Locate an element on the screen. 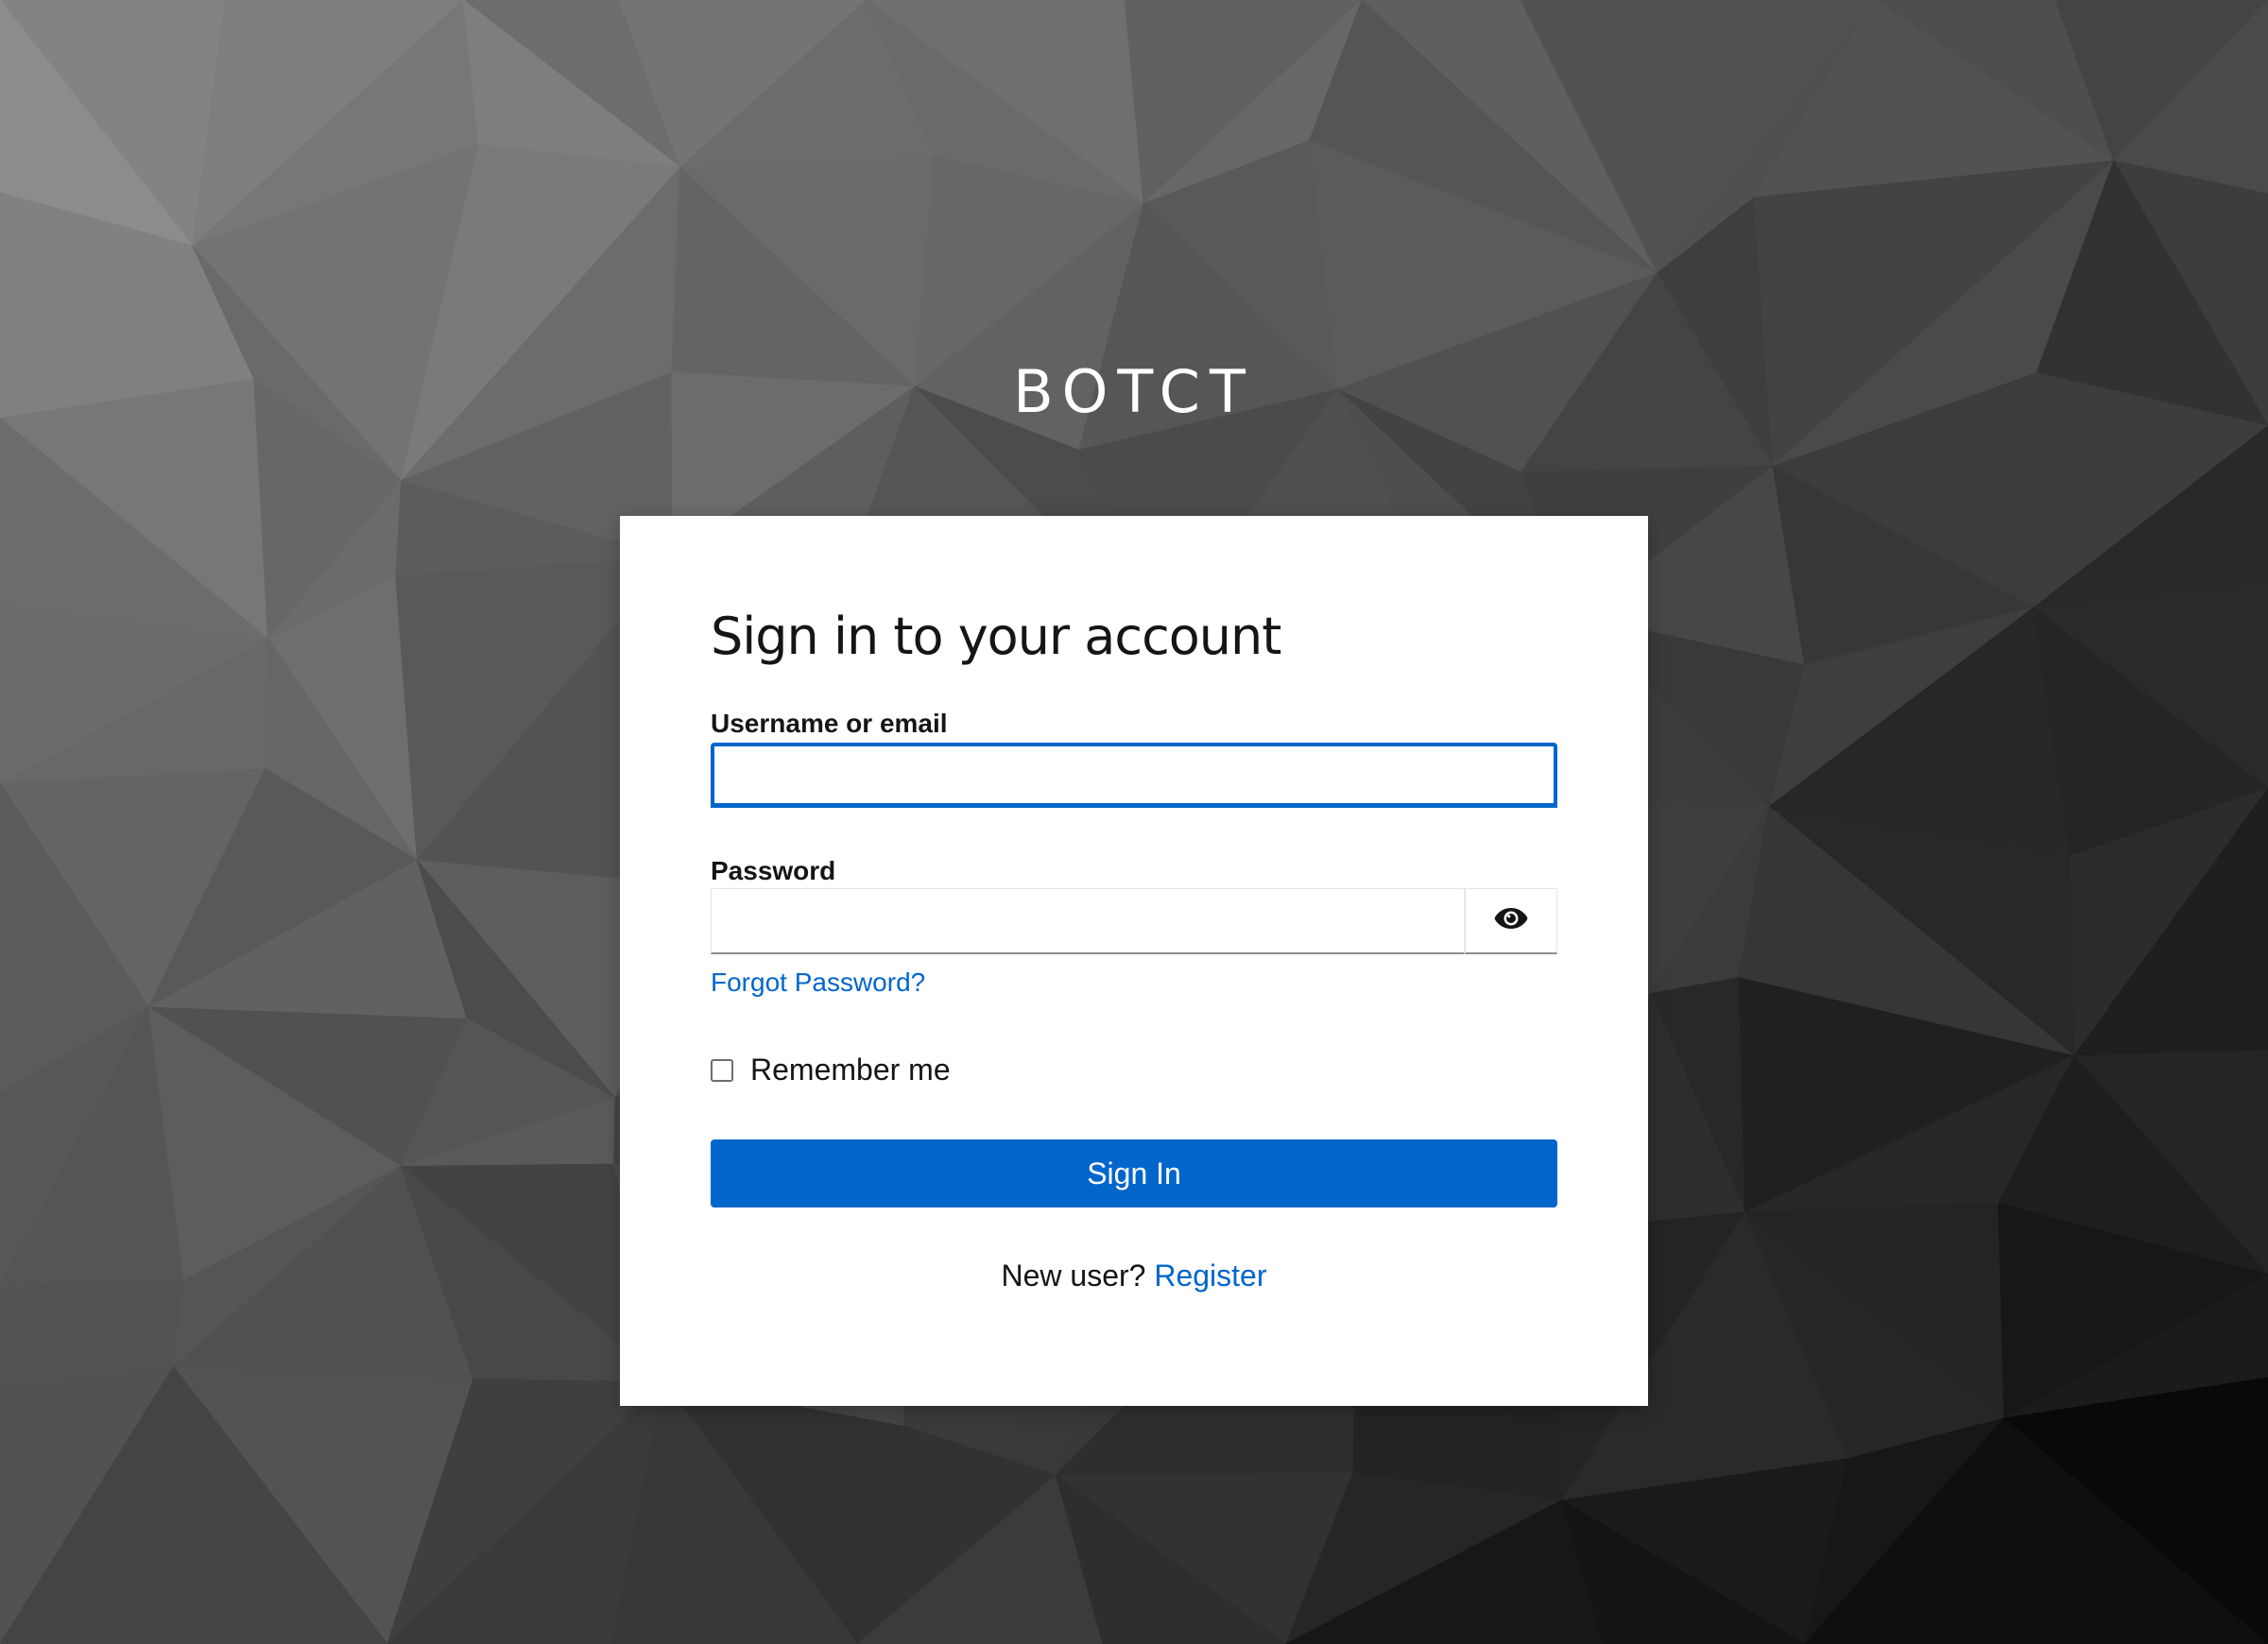 The width and height of the screenshot is (2268, 1644). eye-icon is located at coordinates (1511, 920).